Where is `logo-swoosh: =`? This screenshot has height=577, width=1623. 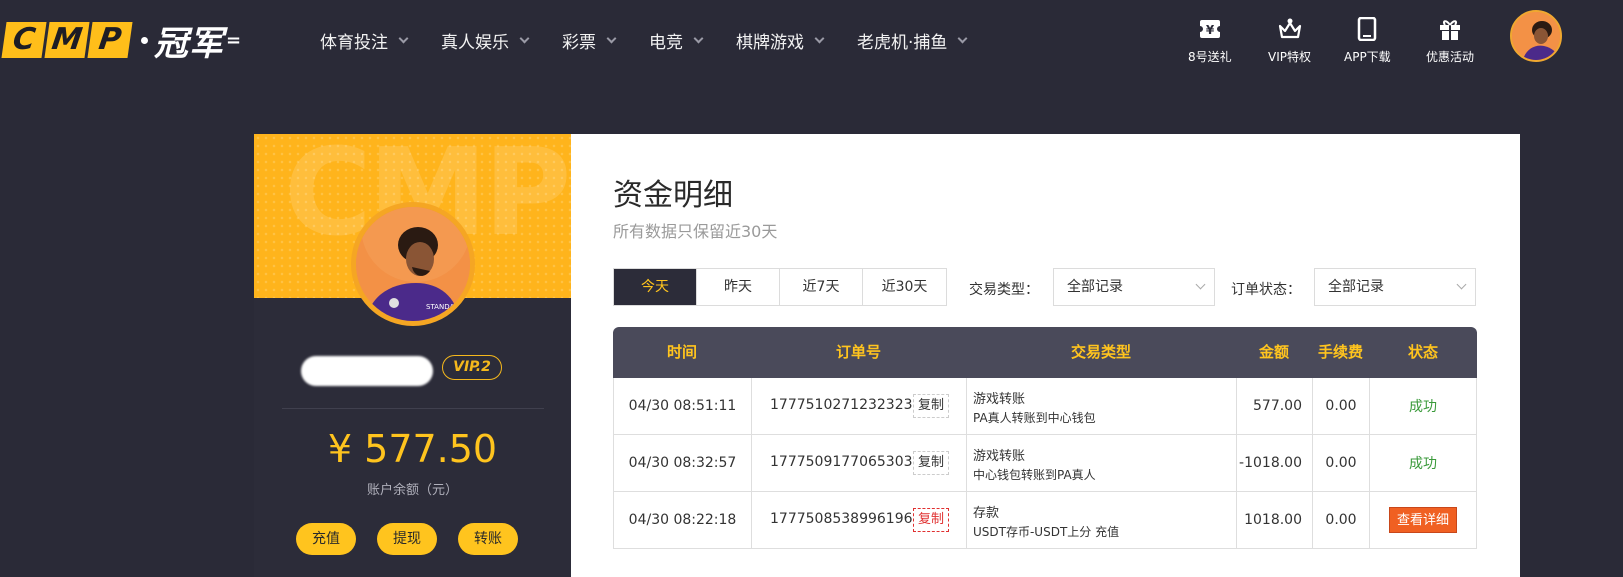
logo-swoosh: = is located at coordinates (234, 40).